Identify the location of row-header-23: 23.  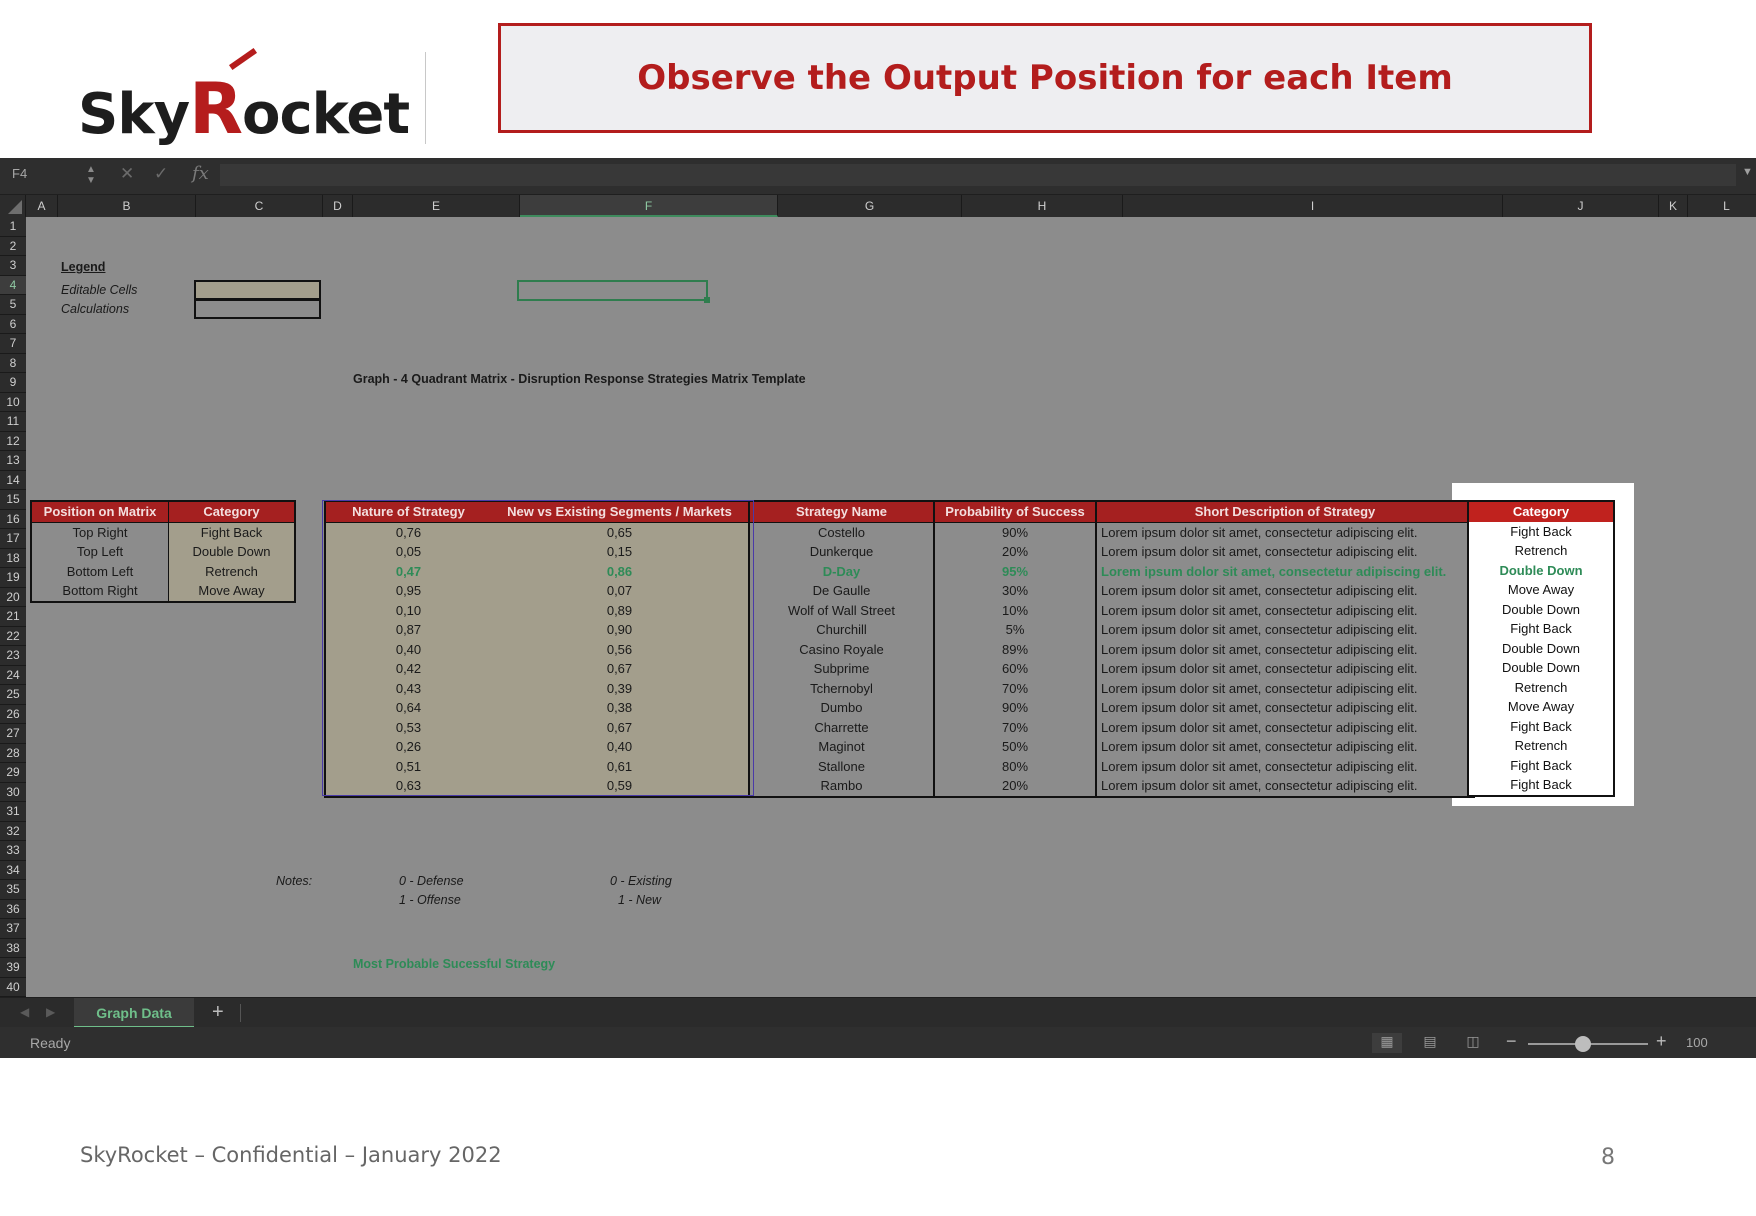
(13, 656).